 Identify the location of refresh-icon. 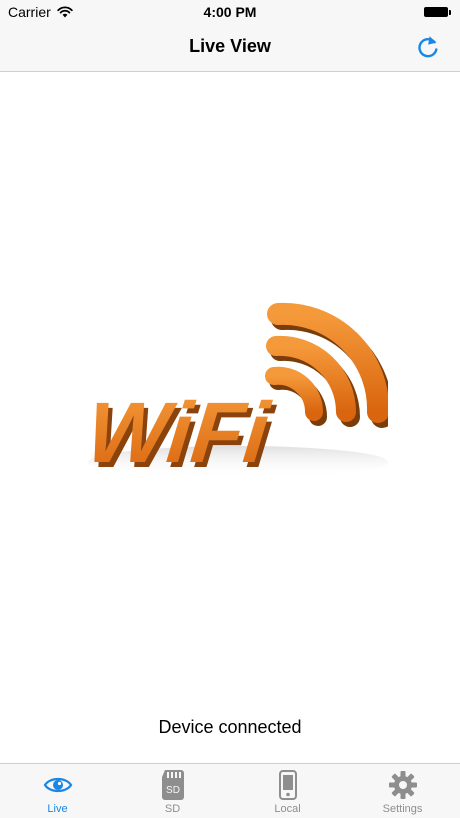
(428, 47).